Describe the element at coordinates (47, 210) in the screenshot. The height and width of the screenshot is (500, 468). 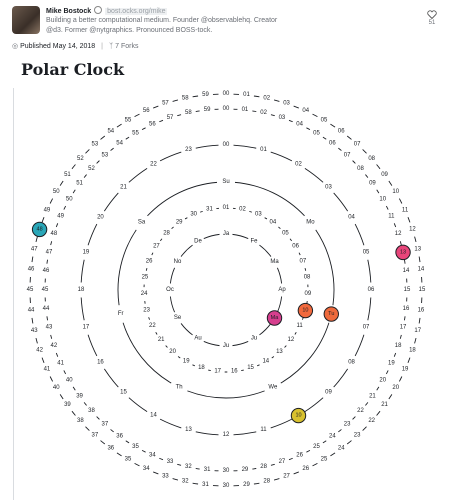
I see `seconds-label: 49` at that location.